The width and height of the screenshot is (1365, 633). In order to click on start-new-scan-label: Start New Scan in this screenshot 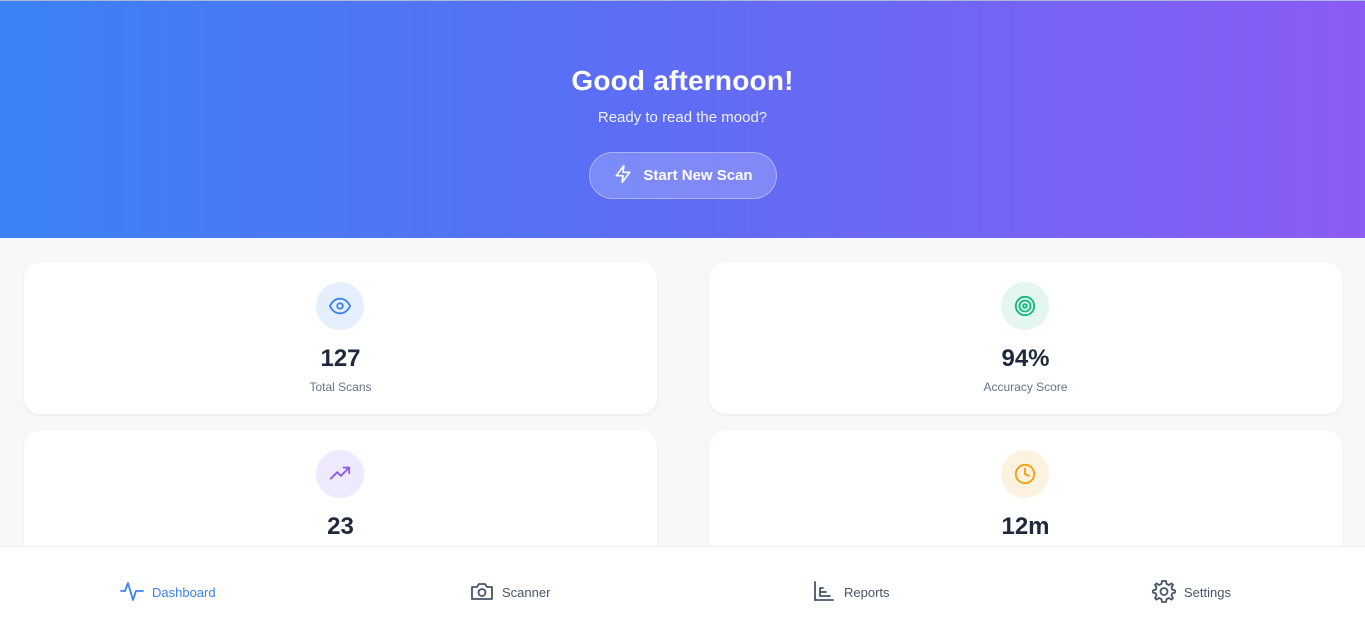, I will do `click(698, 175)`.